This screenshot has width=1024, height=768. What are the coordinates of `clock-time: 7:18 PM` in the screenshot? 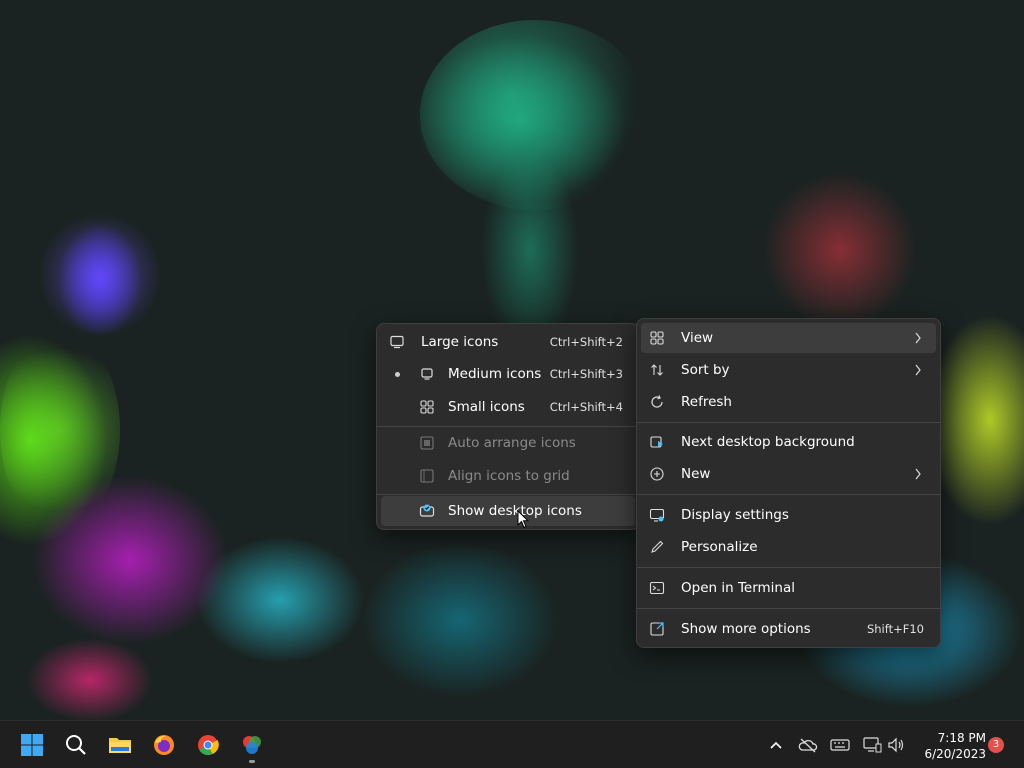 It's located at (961, 738).